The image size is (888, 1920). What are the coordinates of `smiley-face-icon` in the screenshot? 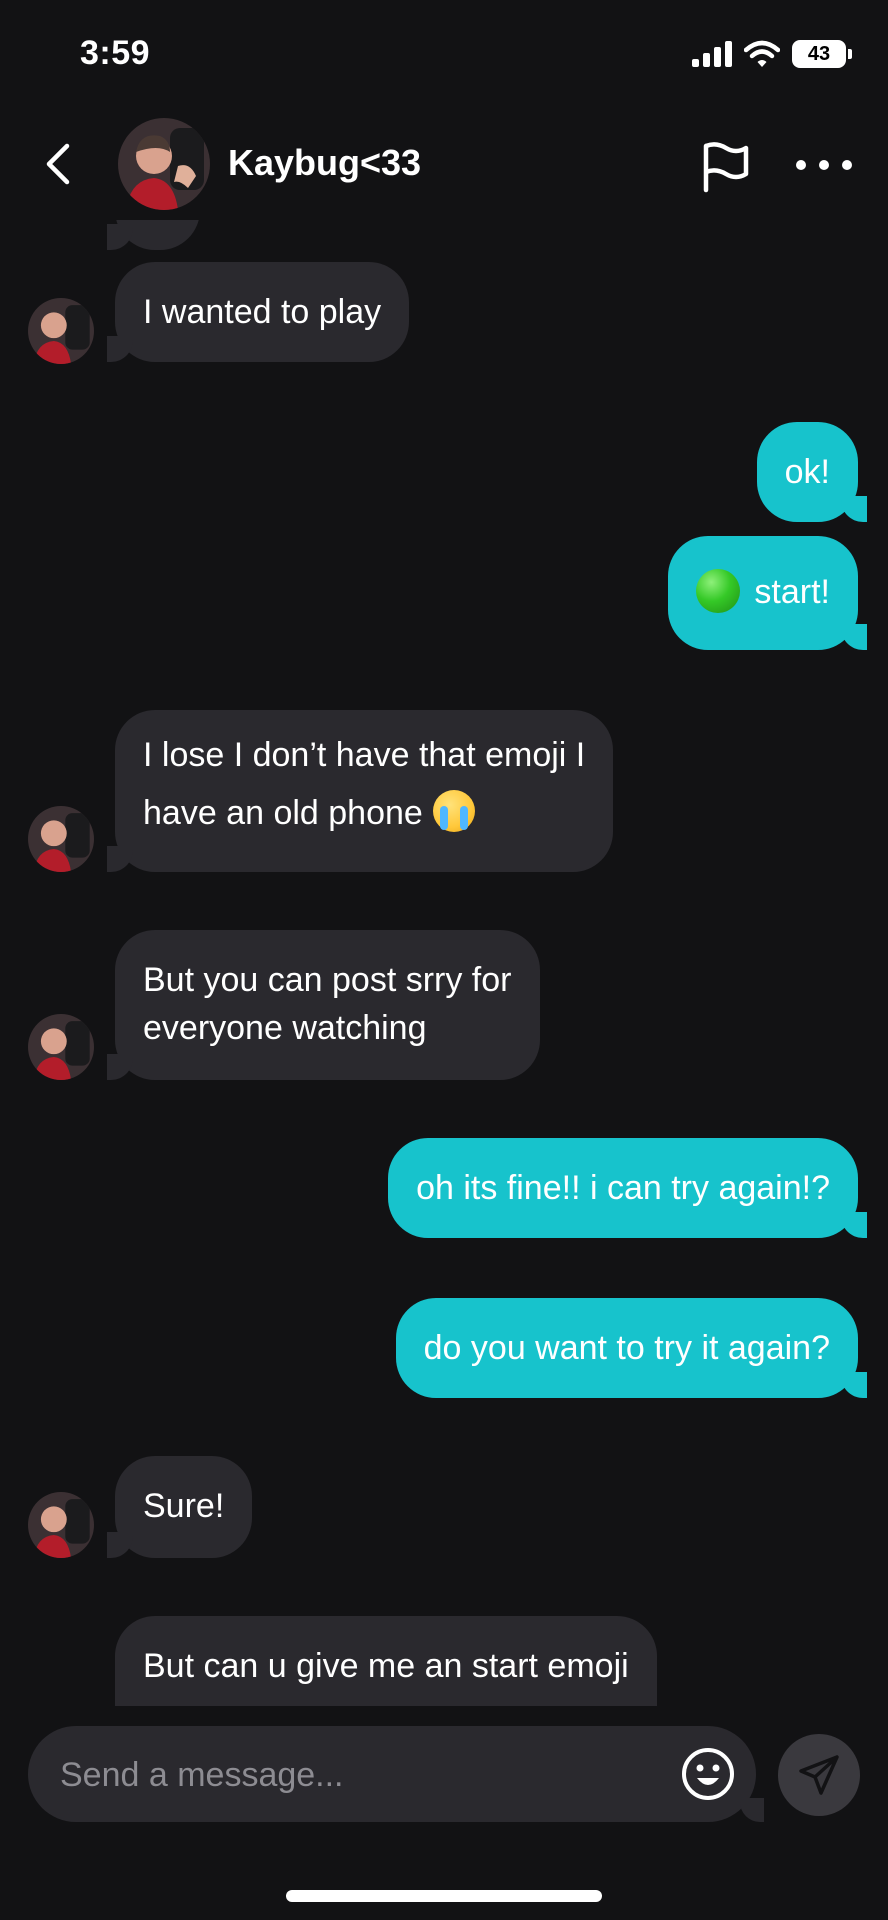 It's located at (708, 1774).